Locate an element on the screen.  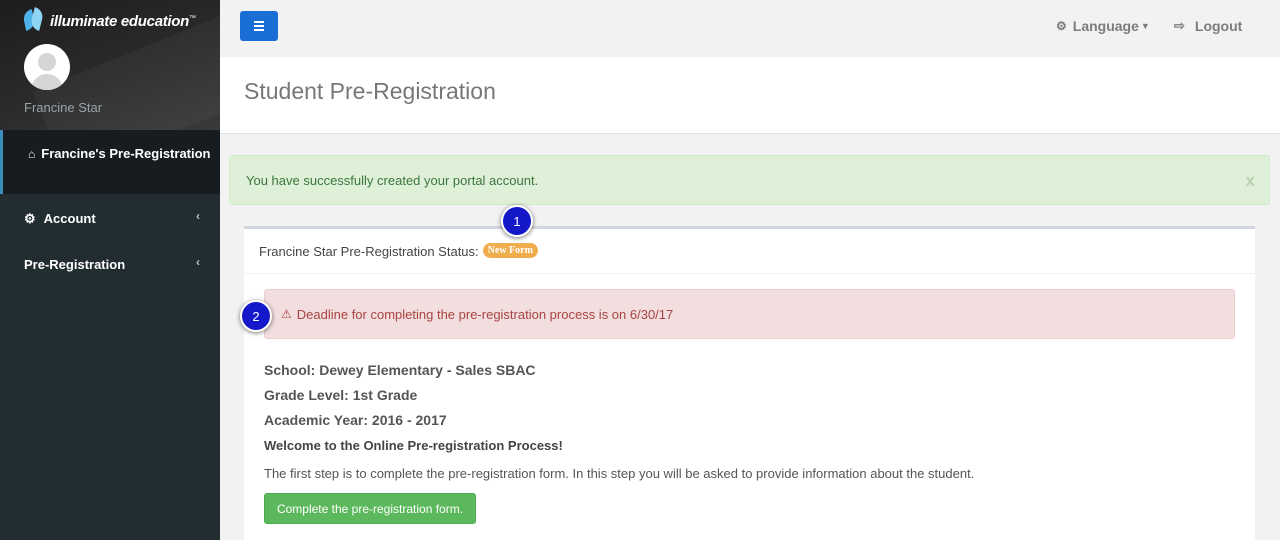
academic-year-info: Academic Year: 2016 - 2017 is located at coordinates (355, 420).